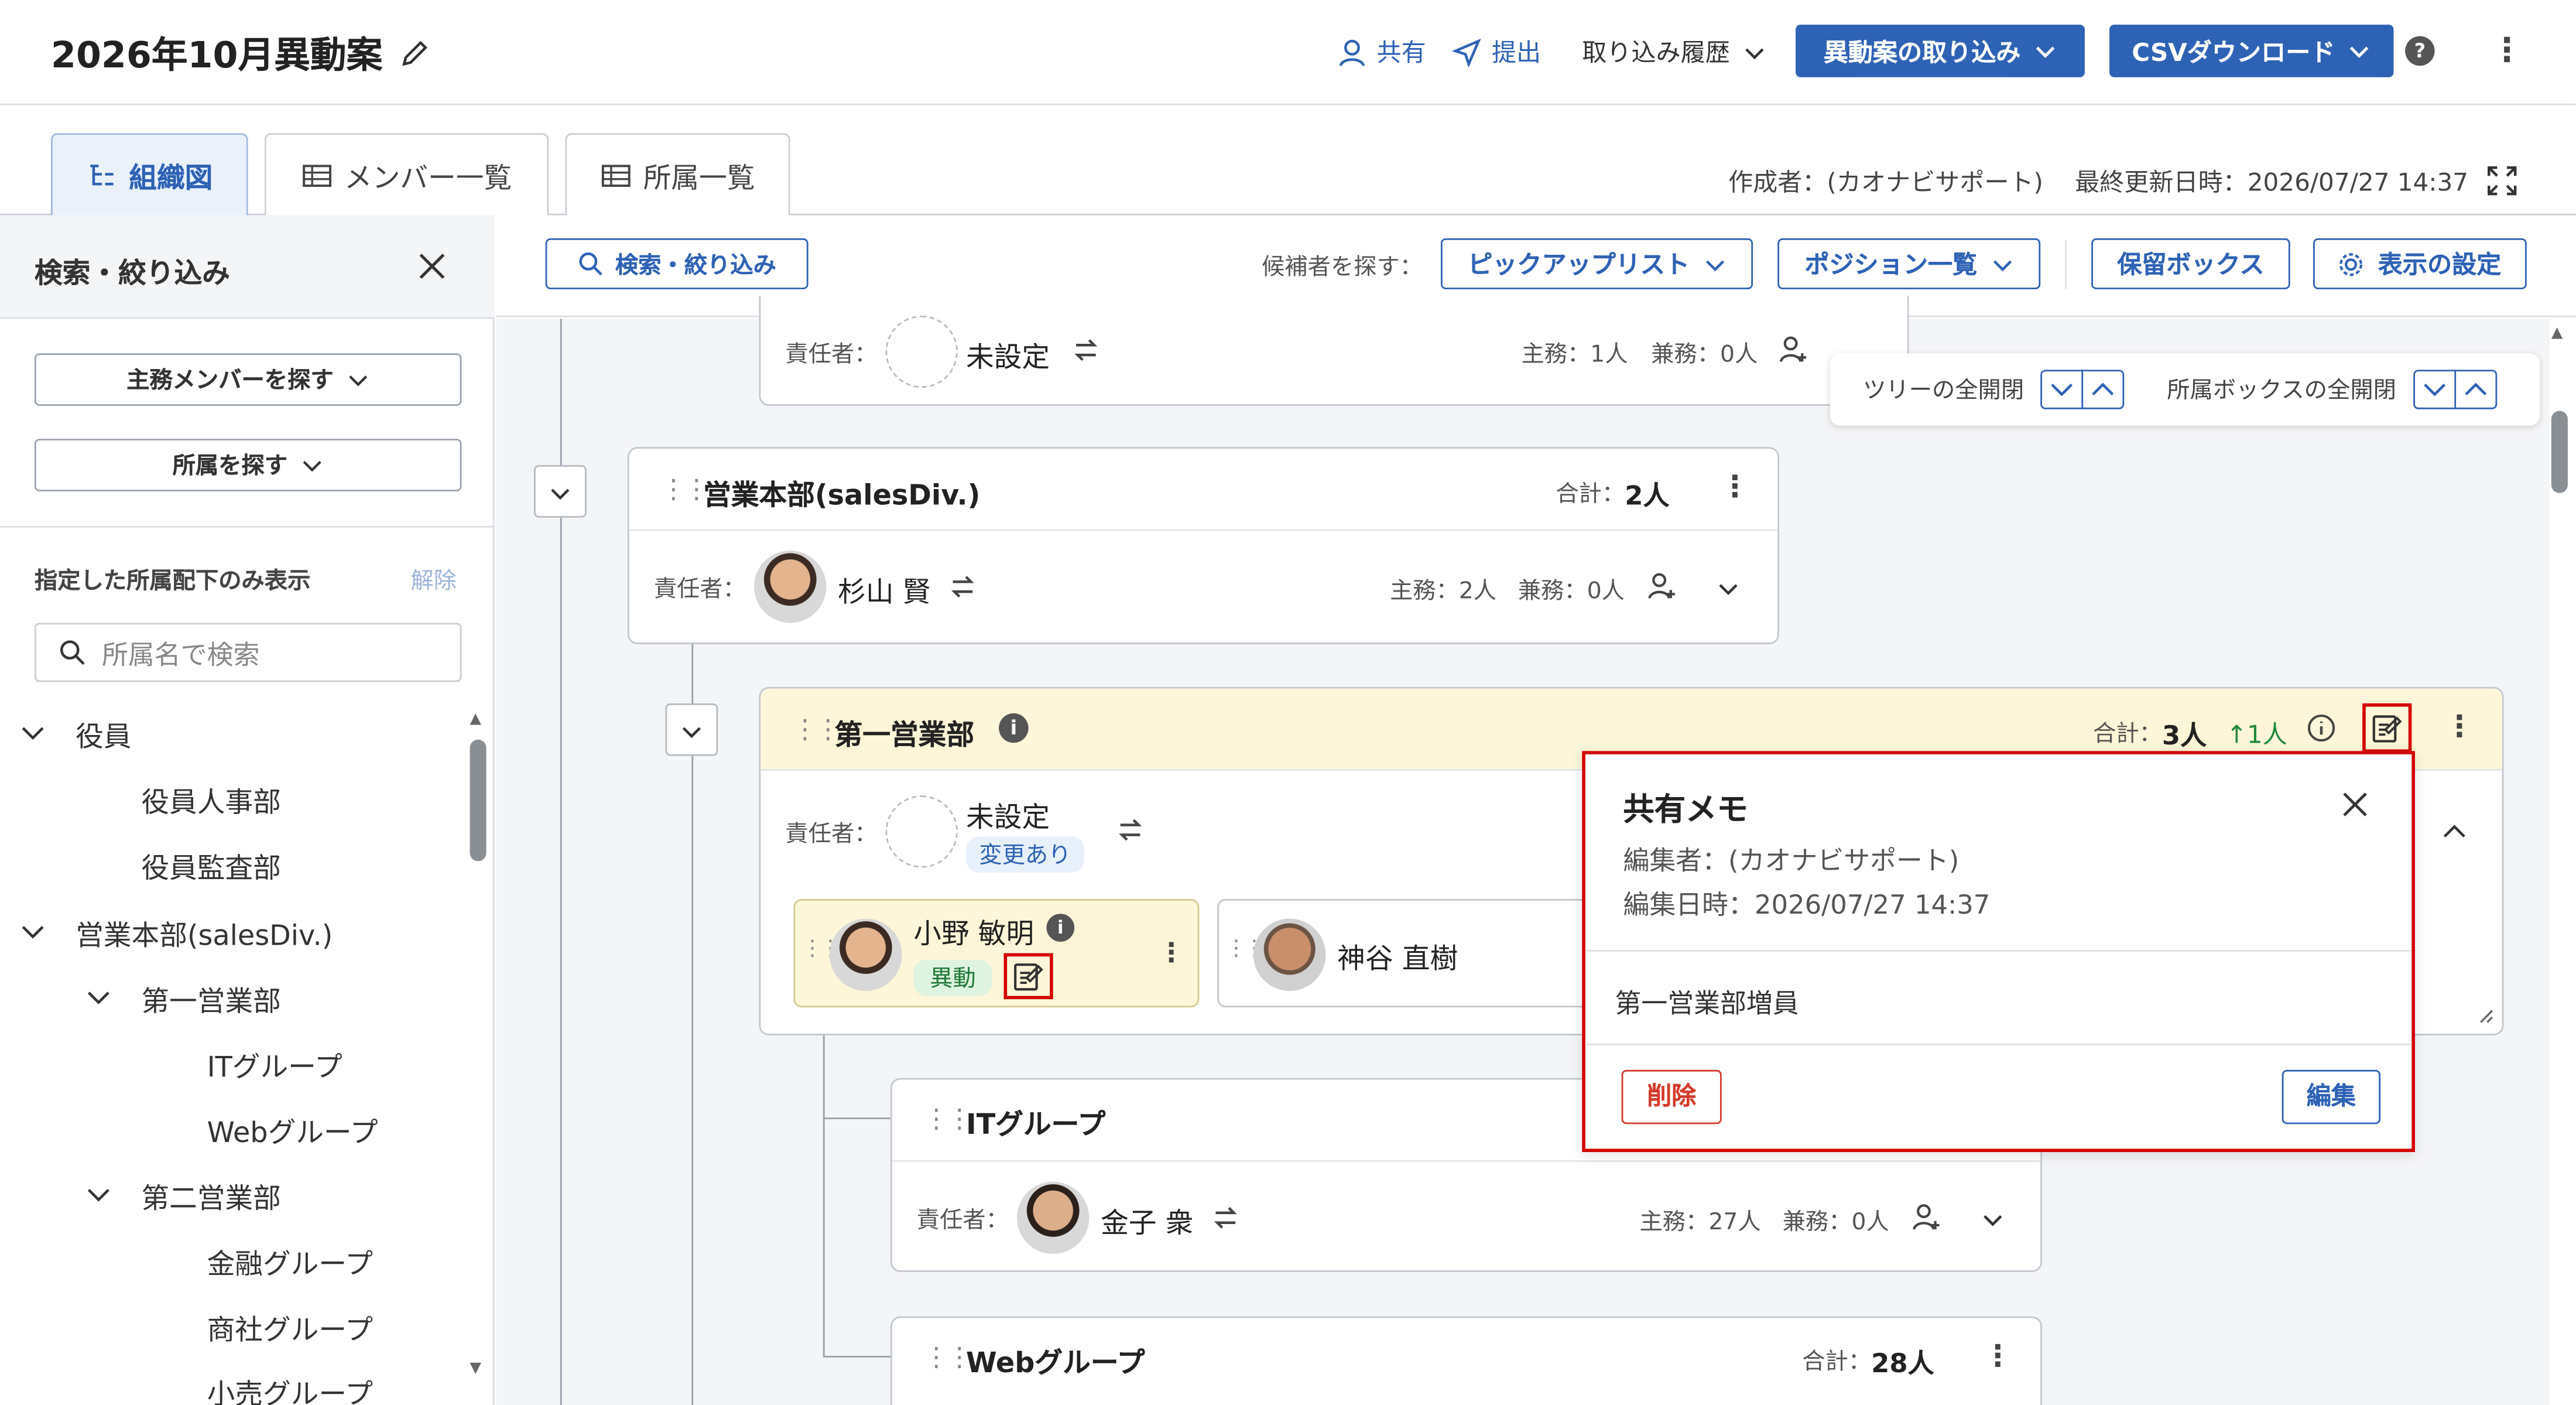  What do you see at coordinates (2454, 831) in the screenshot?
I see `chevron-up-icon` at bounding box center [2454, 831].